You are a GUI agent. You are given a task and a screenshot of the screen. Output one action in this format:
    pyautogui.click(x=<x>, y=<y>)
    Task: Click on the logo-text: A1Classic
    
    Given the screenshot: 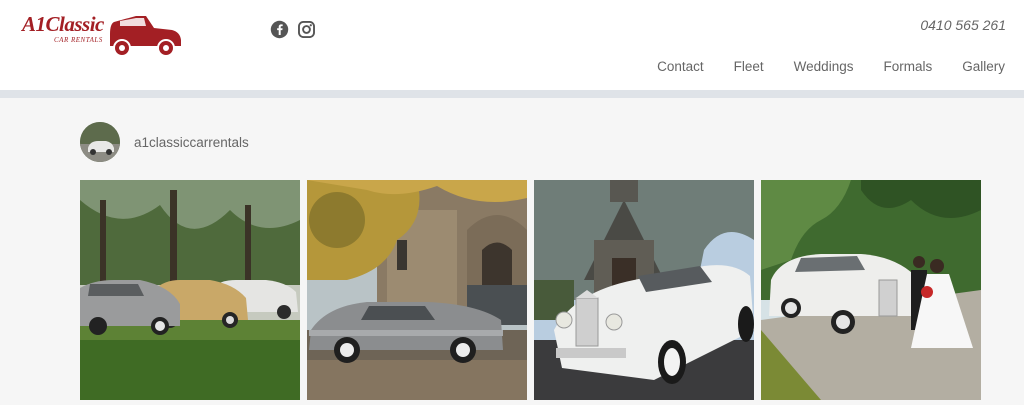 What is the action you would take?
    pyautogui.click(x=63, y=24)
    